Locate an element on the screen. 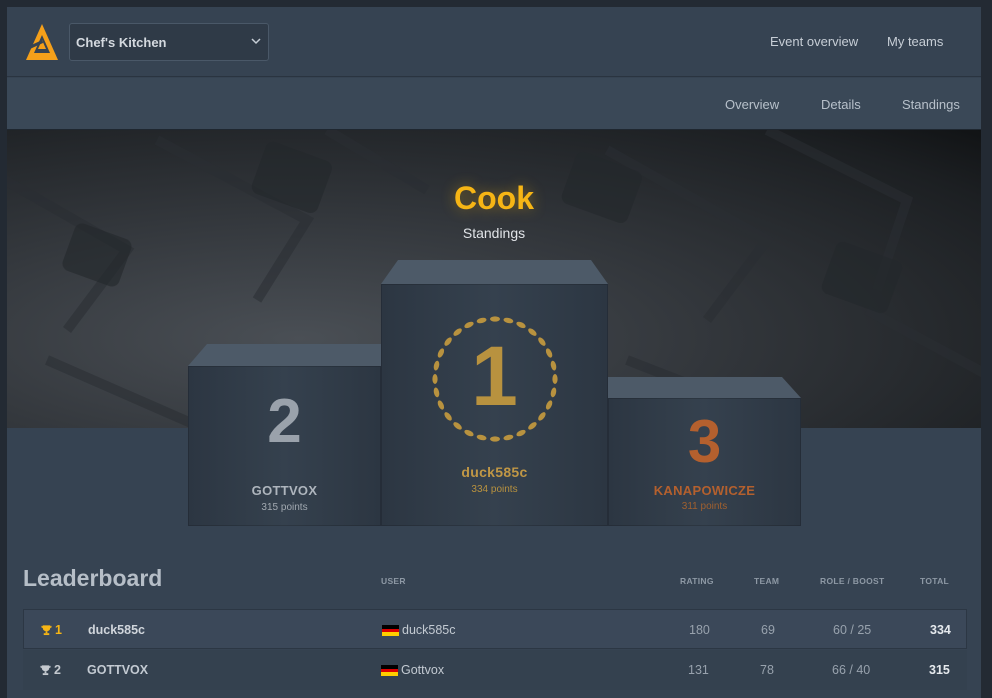 This screenshot has height=698, width=992. role-boost-cell: 60 / 25 is located at coordinates (852, 630).